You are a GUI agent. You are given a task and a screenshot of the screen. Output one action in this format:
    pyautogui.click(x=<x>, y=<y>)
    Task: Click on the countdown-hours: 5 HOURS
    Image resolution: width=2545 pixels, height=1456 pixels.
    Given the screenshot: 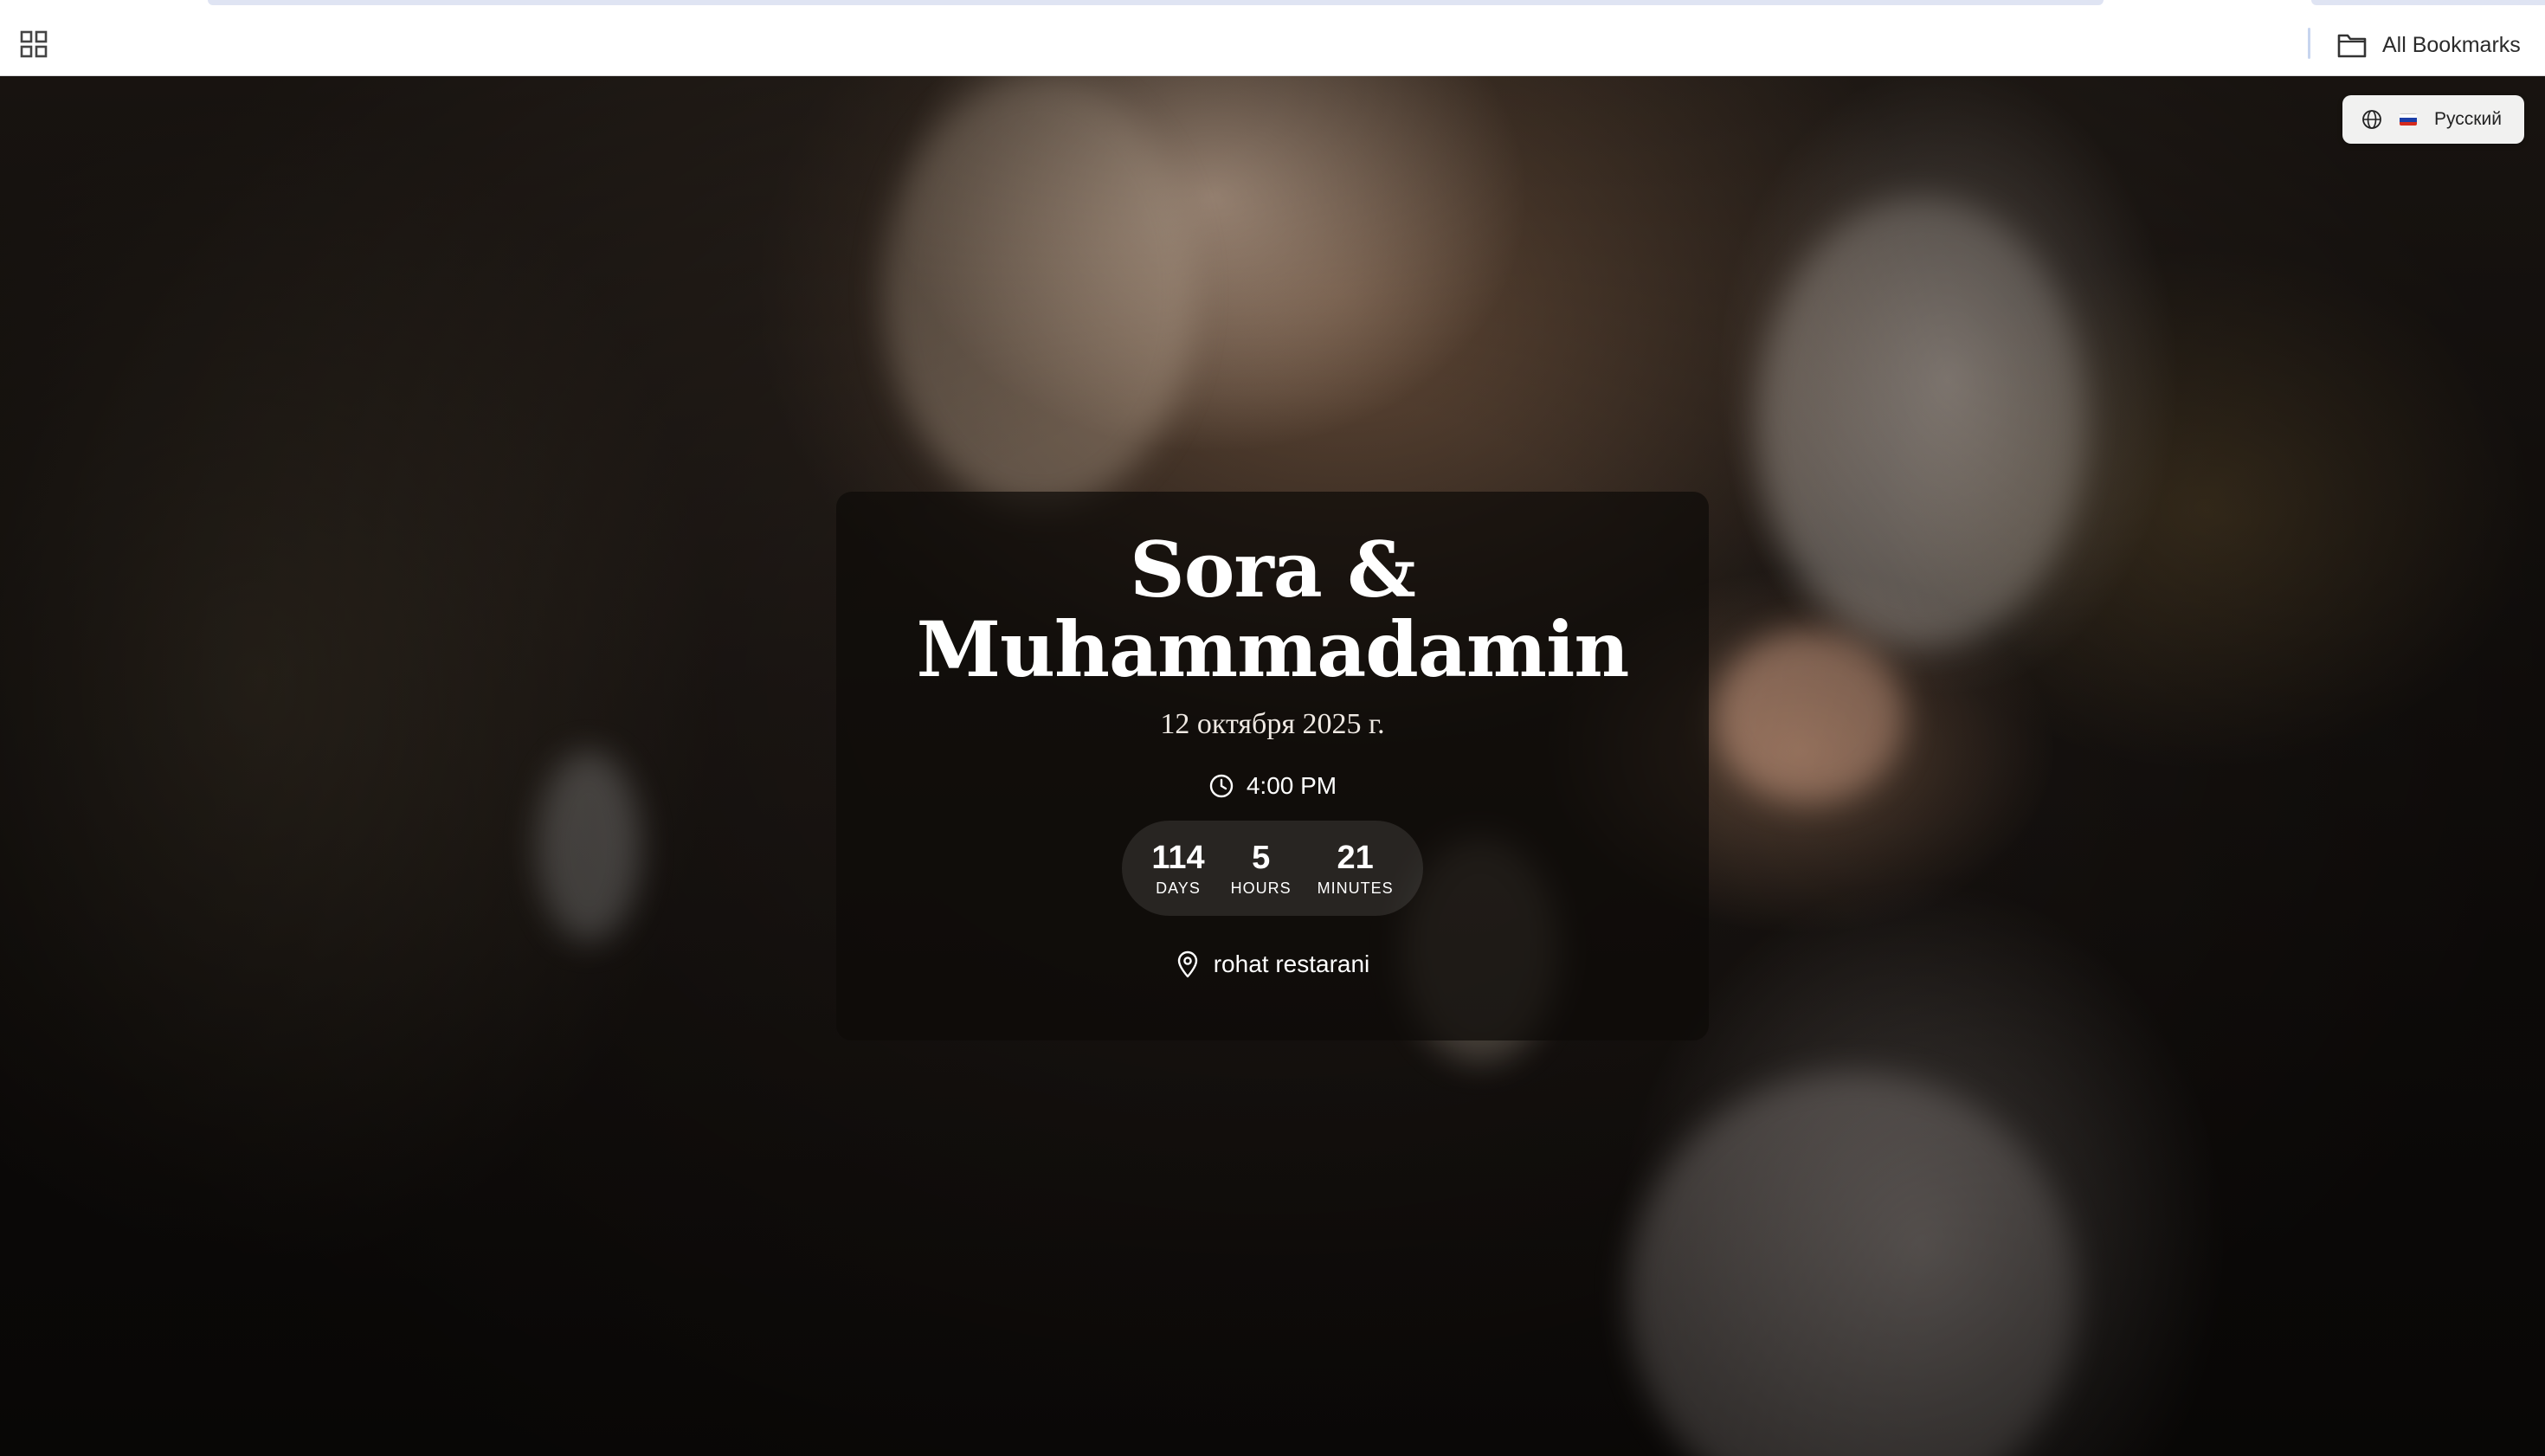 What is the action you would take?
    pyautogui.click(x=1262, y=869)
    